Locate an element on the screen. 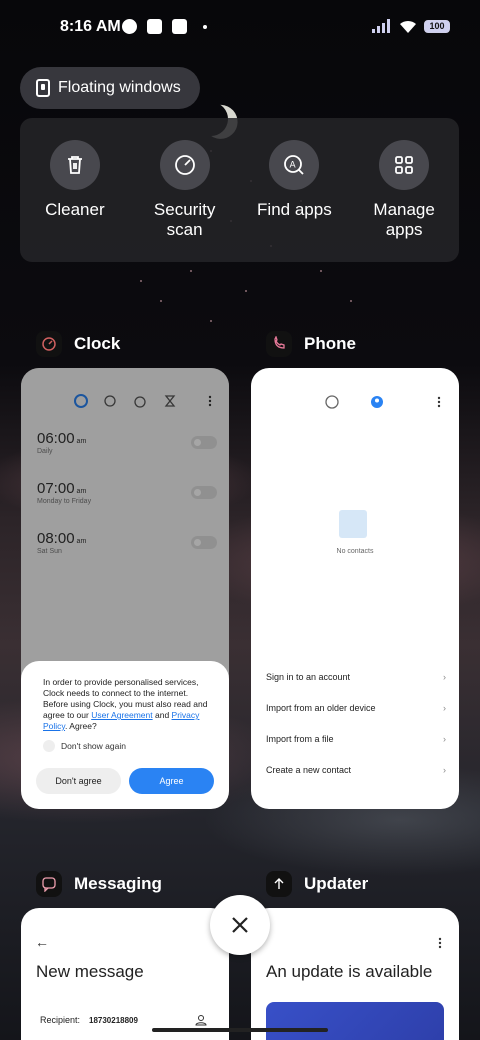  messaging-app-header: Messaging is located at coordinates (99, 884).